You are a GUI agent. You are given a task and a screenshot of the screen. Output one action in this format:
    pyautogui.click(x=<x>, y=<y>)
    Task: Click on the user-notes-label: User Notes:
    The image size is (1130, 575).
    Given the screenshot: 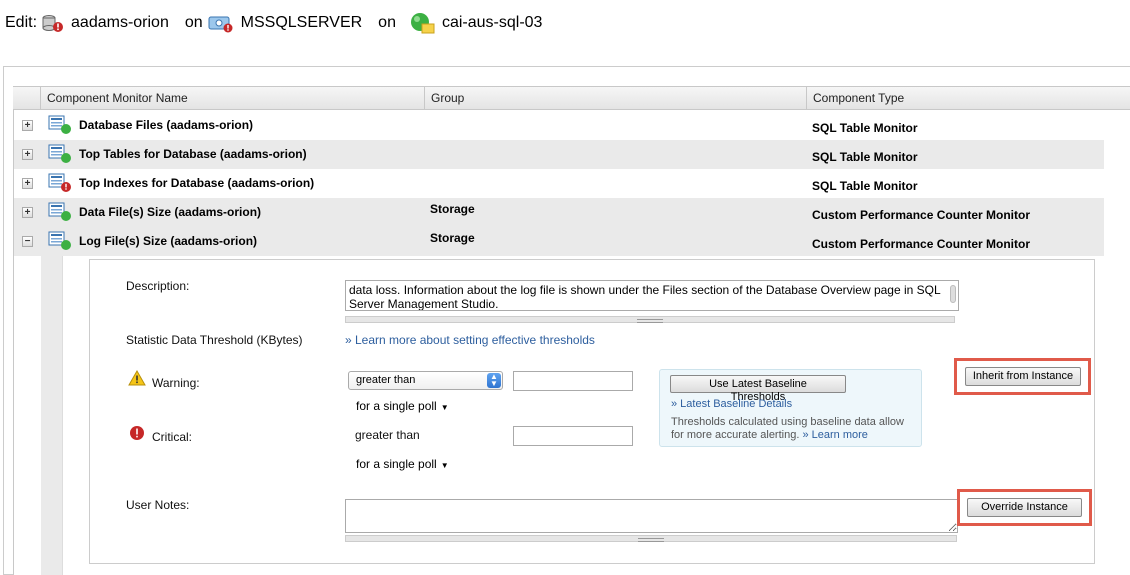 What is the action you would take?
    pyautogui.click(x=158, y=505)
    